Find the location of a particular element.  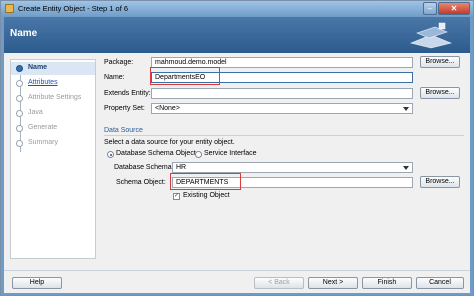

minimize-button: – is located at coordinates (430, 8).